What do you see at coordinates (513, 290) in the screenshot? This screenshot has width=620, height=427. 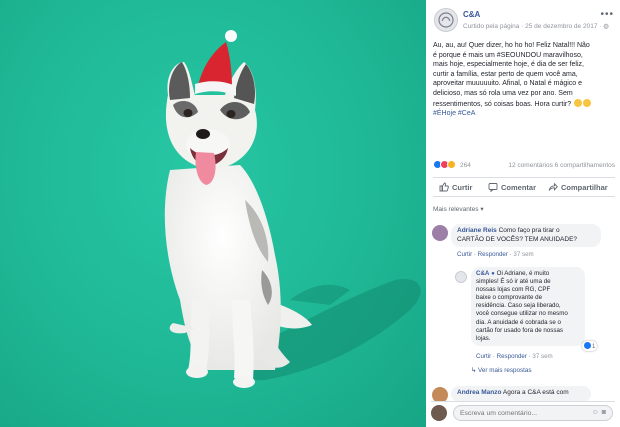 I see `comment-text-line: nossas lojas com RG, CPF` at bounding box center [513, 290].